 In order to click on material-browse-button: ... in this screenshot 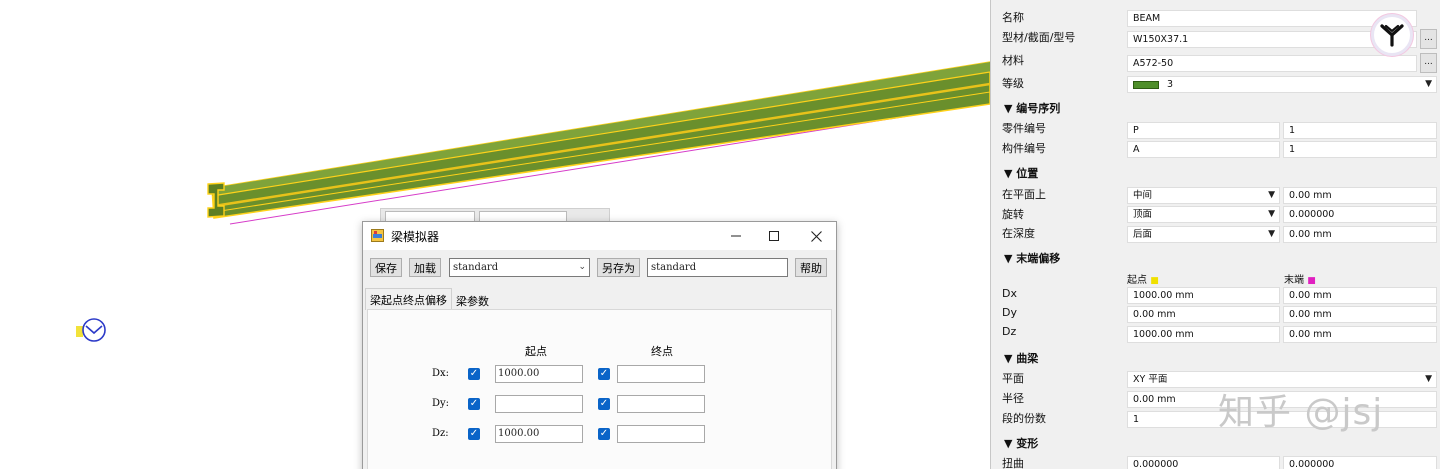, I will do `click(1428, 63)`.